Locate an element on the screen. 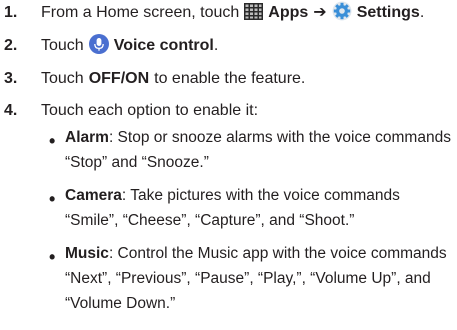 The height and width of the screenshot is (330, 457). apps-label: Apps is located at coordinates (288, 12).